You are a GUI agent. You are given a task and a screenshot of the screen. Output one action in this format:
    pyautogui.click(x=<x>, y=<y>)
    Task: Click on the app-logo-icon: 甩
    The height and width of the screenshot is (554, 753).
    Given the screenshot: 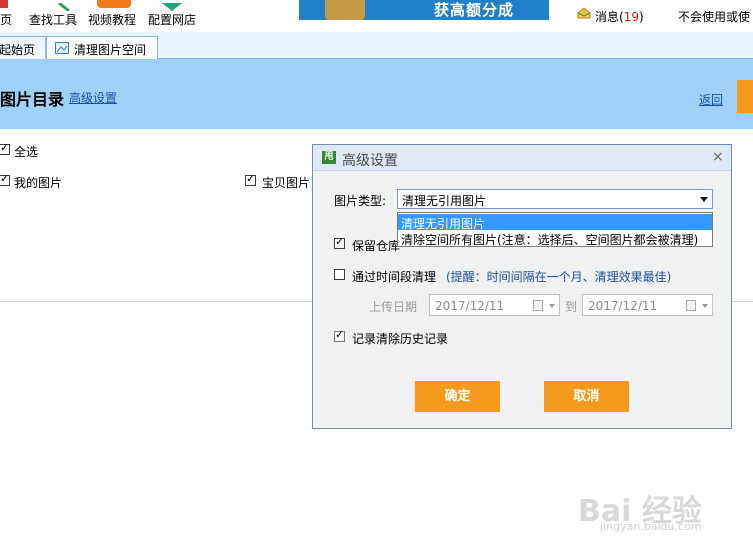 What is the action you would take?
    pyautogui.click(x=329, y=157)
    